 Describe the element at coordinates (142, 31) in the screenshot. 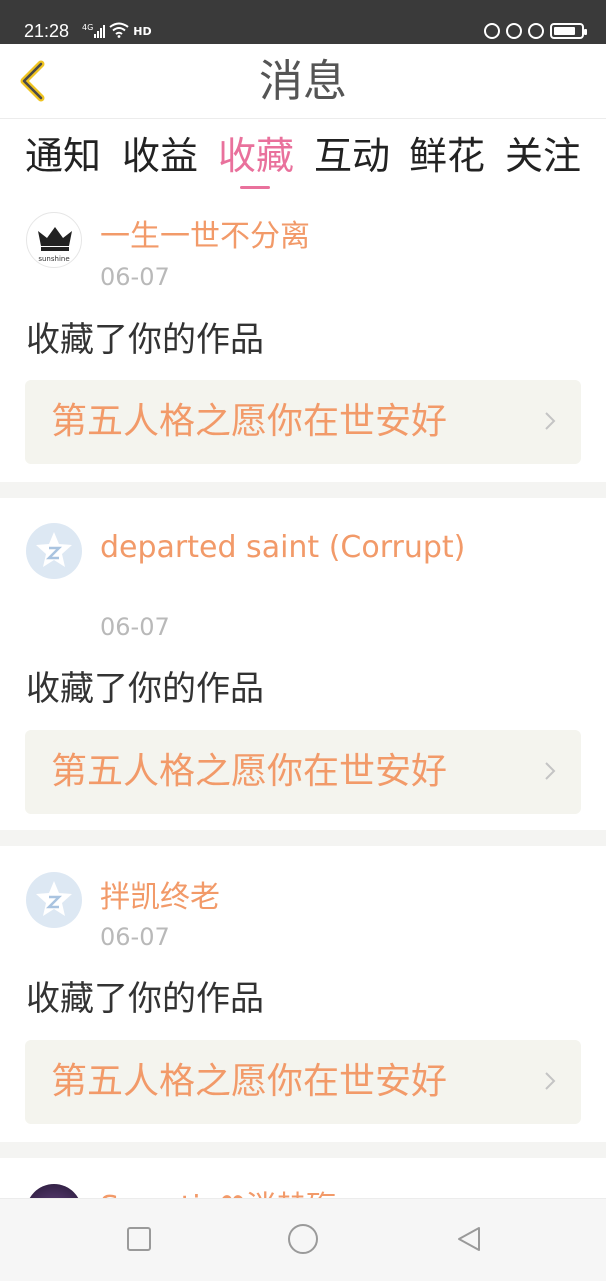

I see `hd-icon: HD` at that location.